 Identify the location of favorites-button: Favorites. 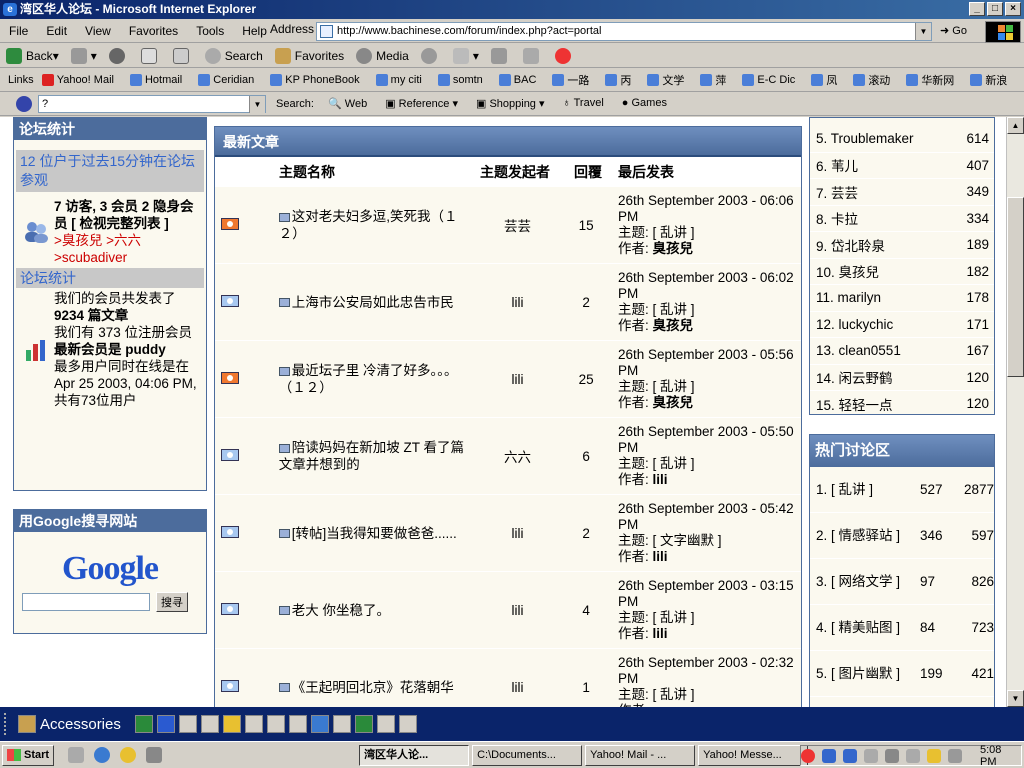
(309, 55).